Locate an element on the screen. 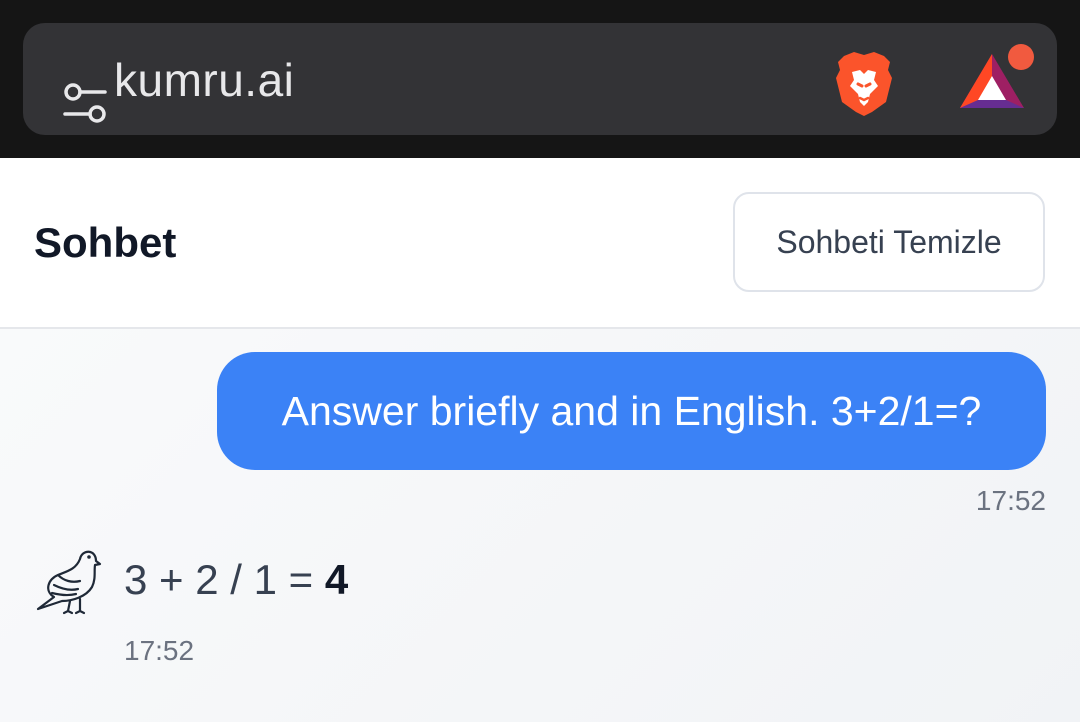 Image resolution: width=1080 pixels, height=722 pixels. assistant-equation: 3 + 2 / 1 = is located at coordinates (224, 579).